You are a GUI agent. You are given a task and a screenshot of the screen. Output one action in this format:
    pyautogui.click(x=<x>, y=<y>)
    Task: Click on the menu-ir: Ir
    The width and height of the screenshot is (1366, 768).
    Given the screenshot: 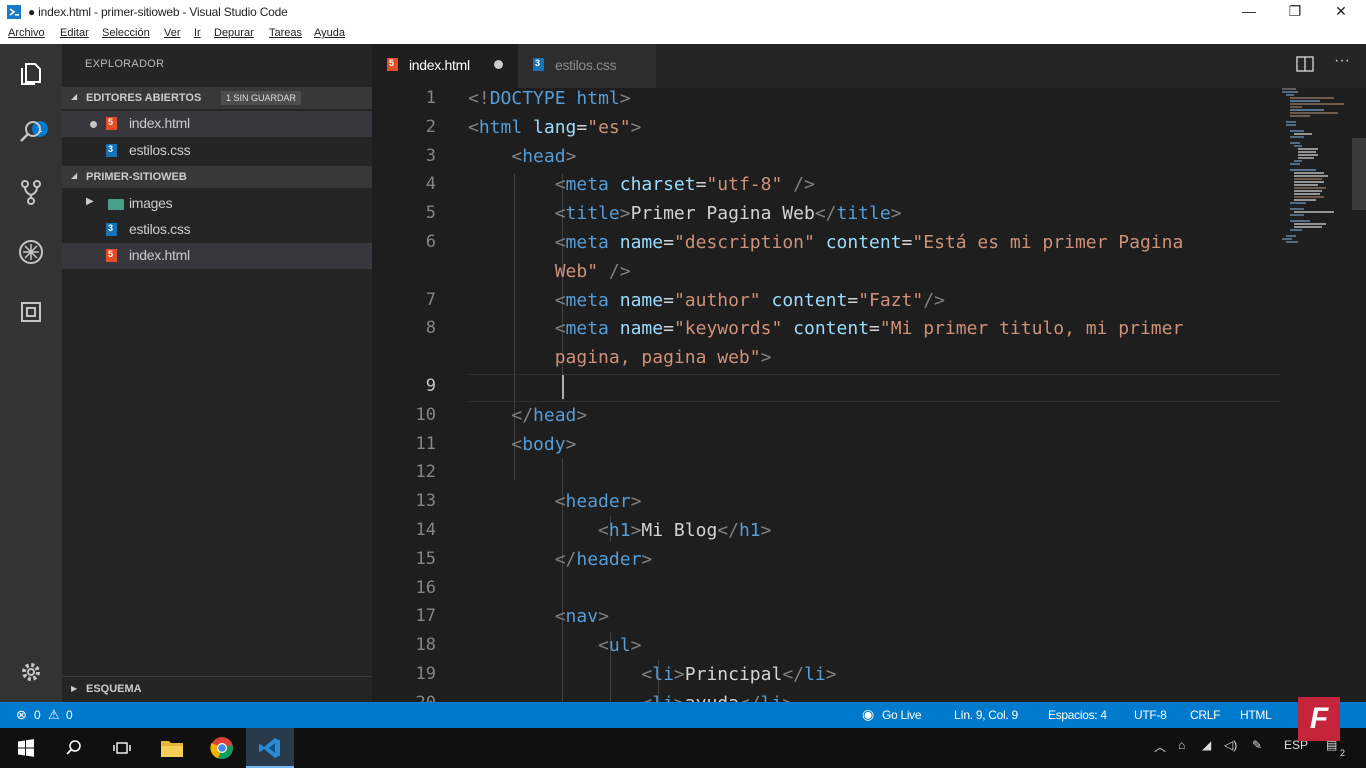 What is the action you would take?
    pyautogui.click(x=197, y=33)
    